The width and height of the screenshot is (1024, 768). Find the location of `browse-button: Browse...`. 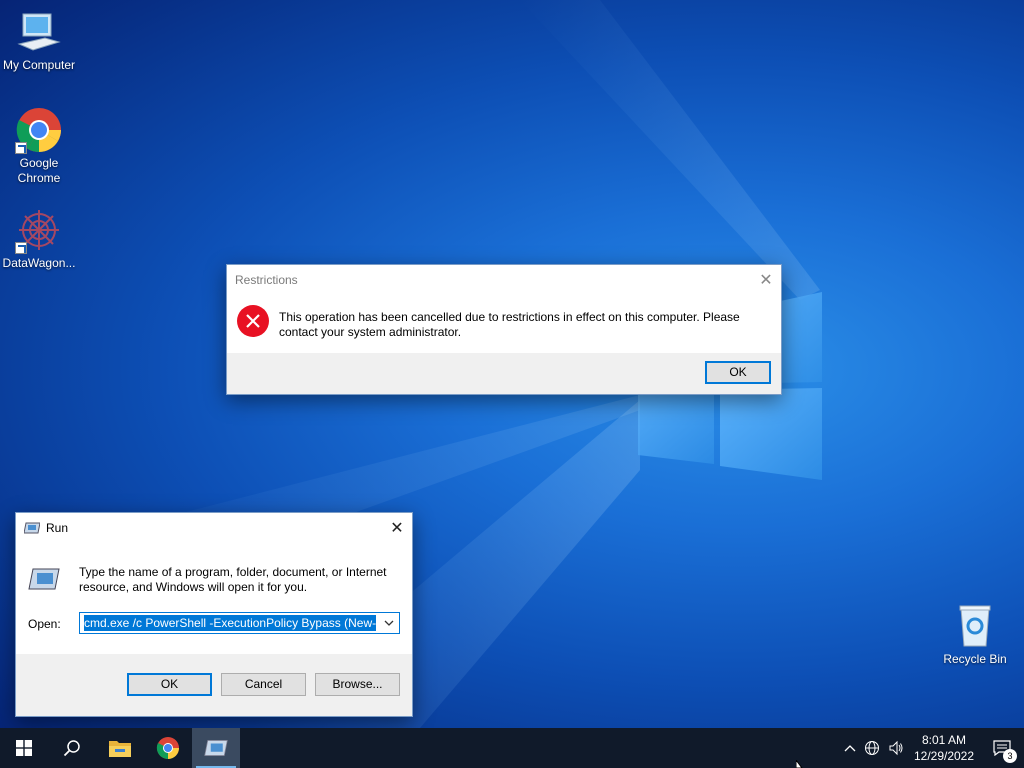

browse-button: Browse... is located at coordinates (357, 684).